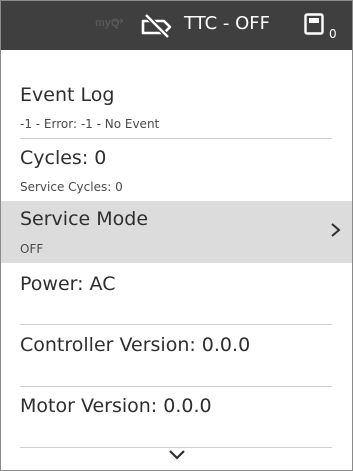  Describe the element at coordinates (176, 417) in the screenshot. I see `menu-item-motor-version: Motor Version: 0.0.0` at that location.